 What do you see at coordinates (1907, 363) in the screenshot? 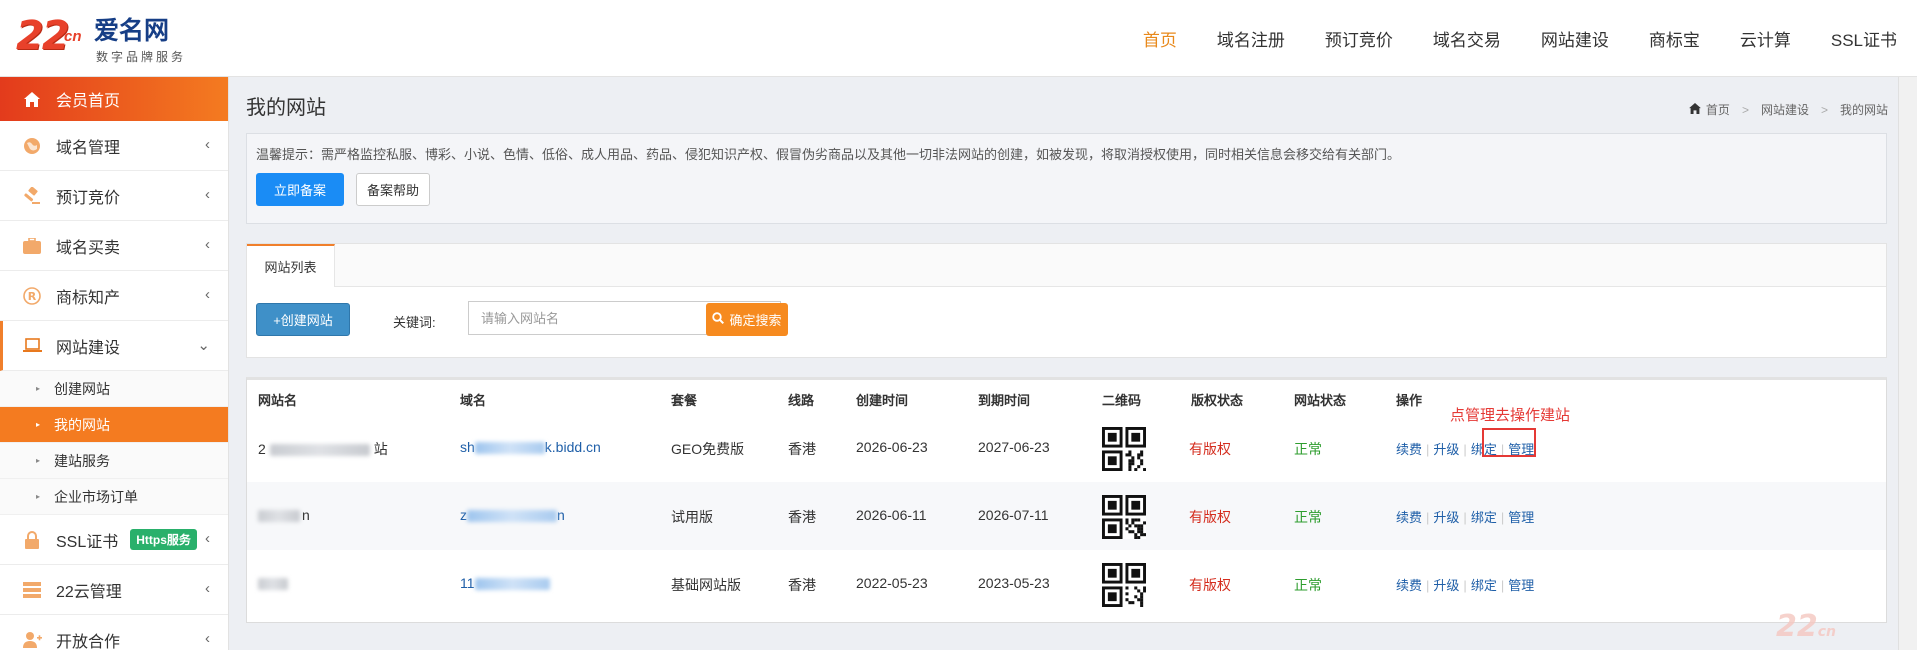
I see `page-scrollbar` at bounding box center [1907, 363].